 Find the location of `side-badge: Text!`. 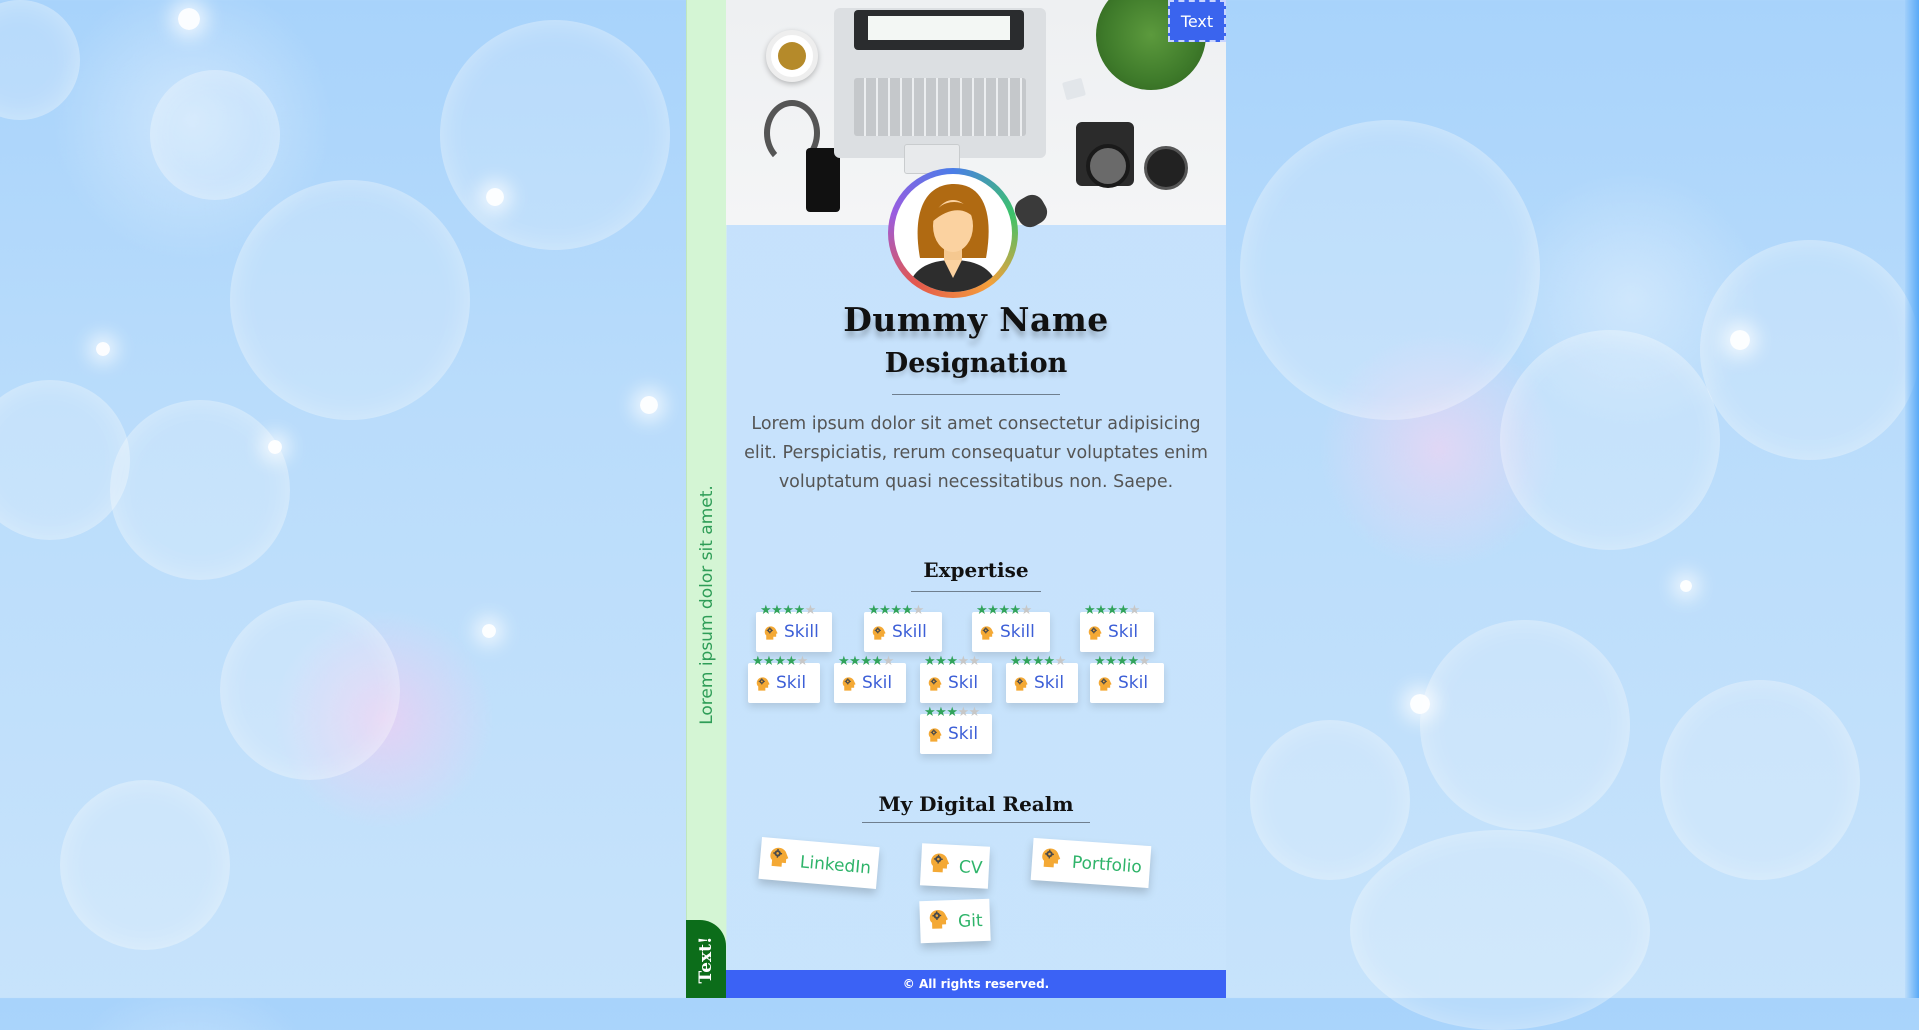

side-badge: Text! is located at coordinates (706, 959).